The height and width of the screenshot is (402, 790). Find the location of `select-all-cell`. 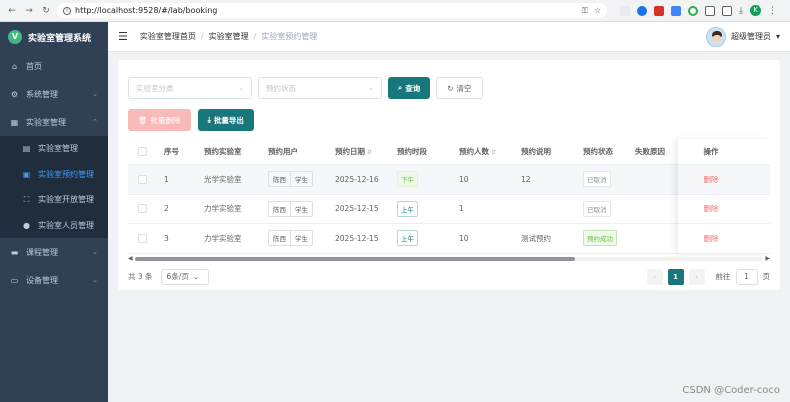

select-all-cell is located at coordinates (142, 151).